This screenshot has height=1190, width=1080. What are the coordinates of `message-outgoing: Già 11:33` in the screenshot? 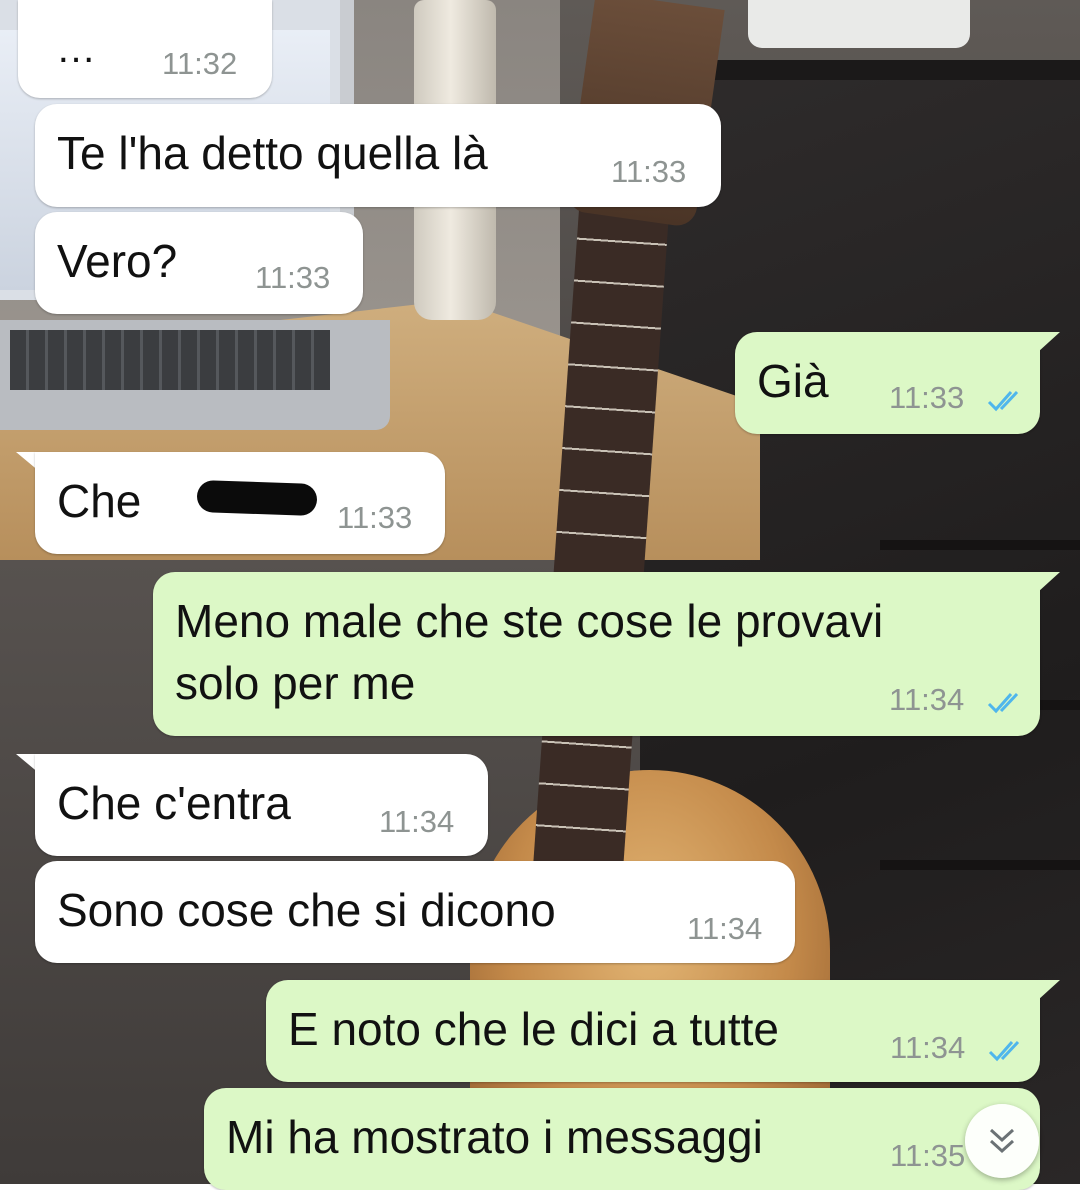 It's located at (887, 383).